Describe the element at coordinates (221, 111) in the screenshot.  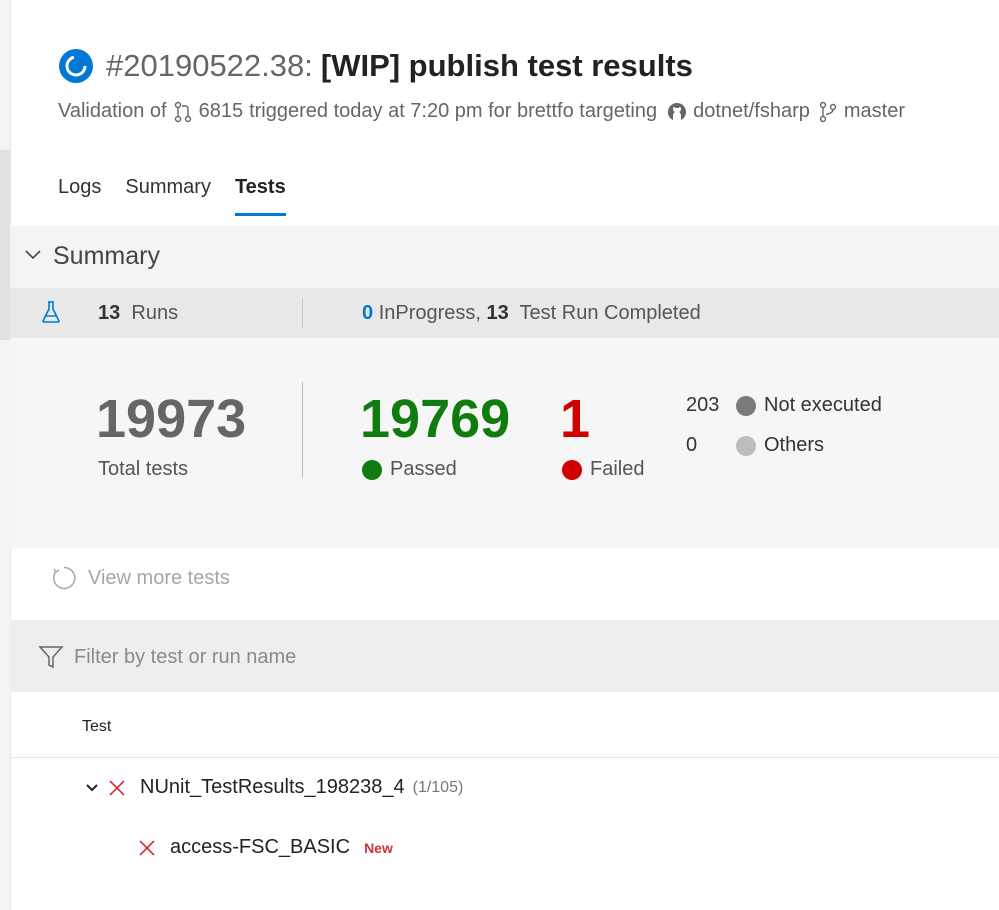
I see `pull-request-link: 6815` at that location.